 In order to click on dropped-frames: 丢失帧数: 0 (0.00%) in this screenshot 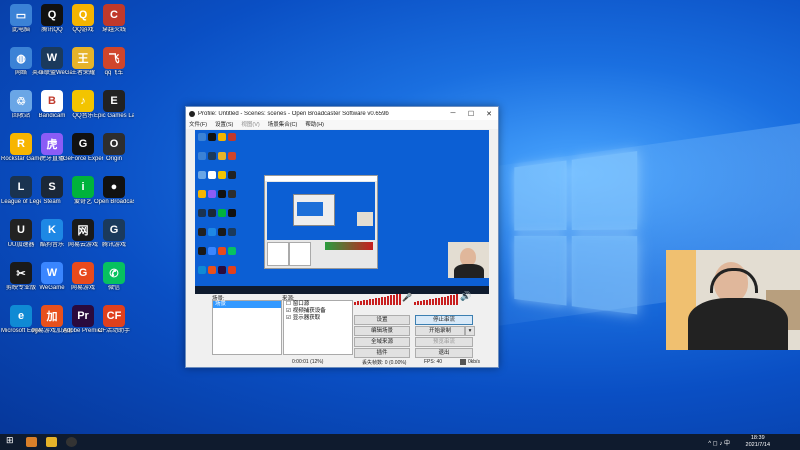, I will do `click(384, 363)`.